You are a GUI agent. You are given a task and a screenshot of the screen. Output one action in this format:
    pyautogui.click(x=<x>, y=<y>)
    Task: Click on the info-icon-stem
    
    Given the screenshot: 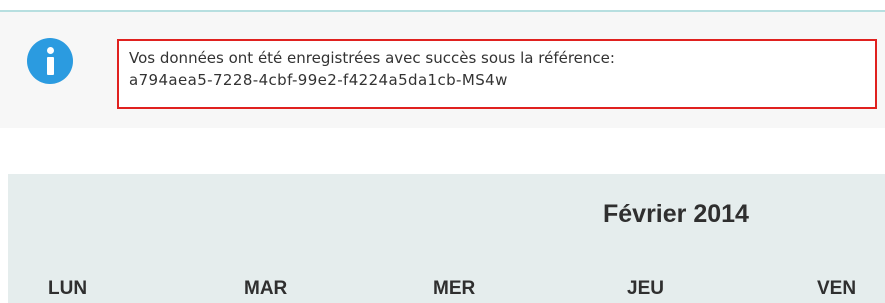 What is the action you would take?
    pyautogui.click(x=50, y=66)
    